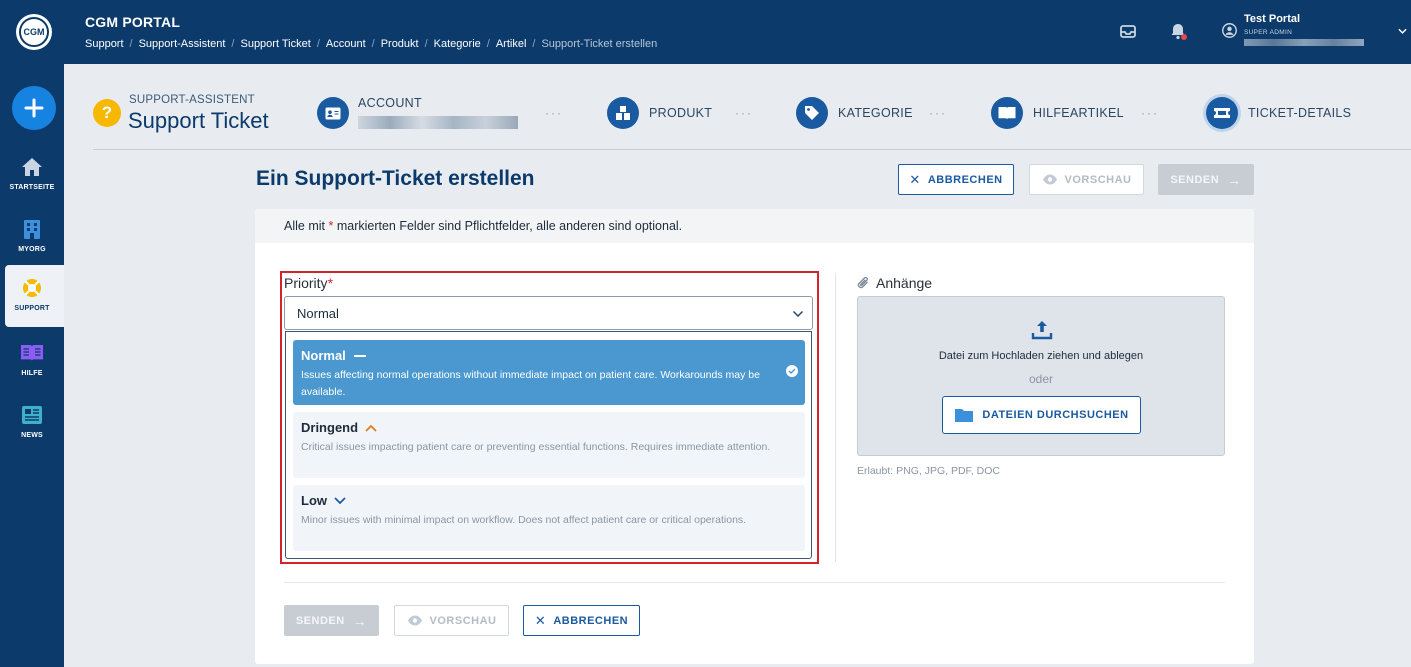  I want to click on sidebar-item-label: HILFE, so click(32, 373).